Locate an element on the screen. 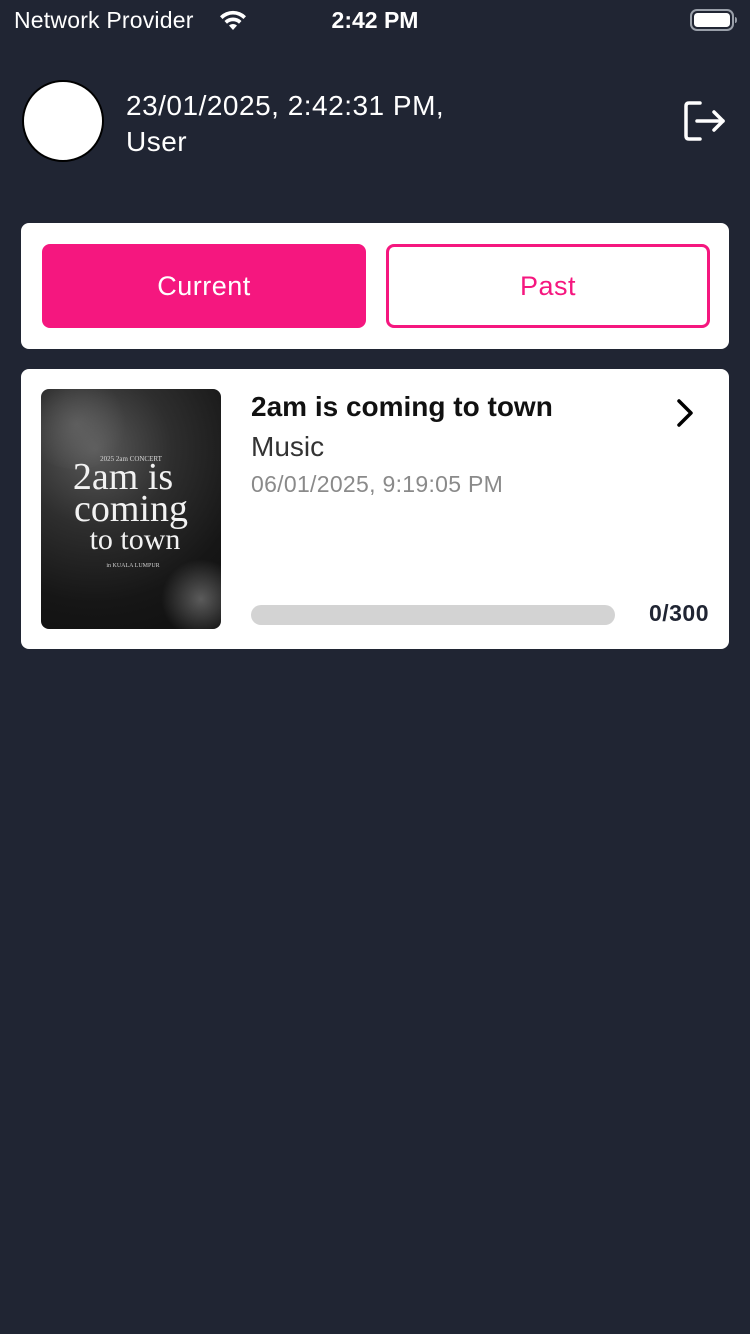 Image resolution: width=750 pixels, height=1334 pixels. tab-past: Past is located at coordinates (548, 286).